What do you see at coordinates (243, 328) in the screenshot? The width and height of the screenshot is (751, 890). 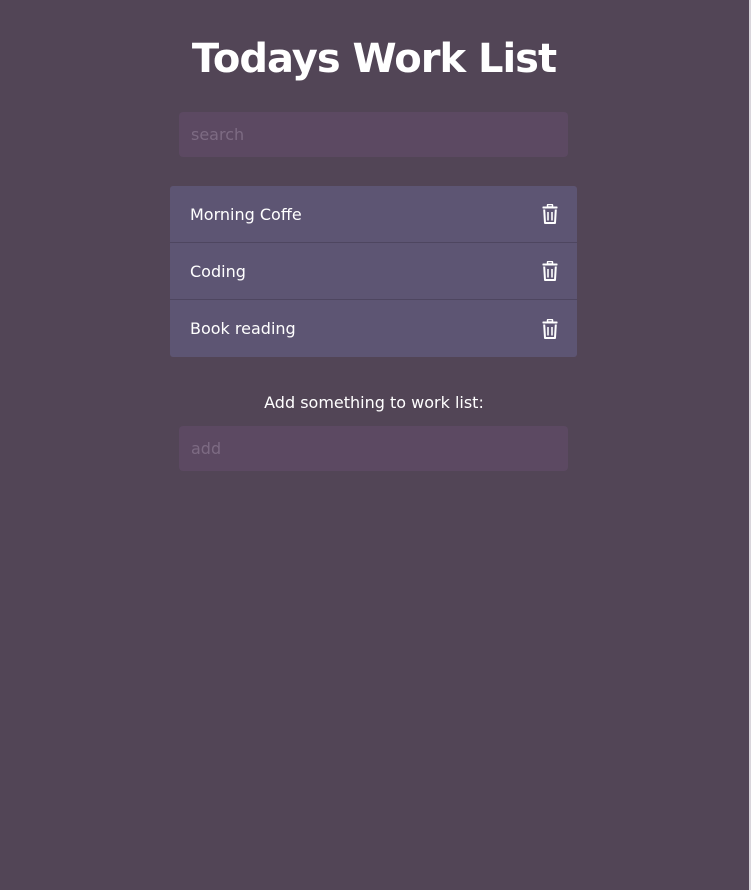 I see `todo-label: Book reading` at bounding box center [243, 328].